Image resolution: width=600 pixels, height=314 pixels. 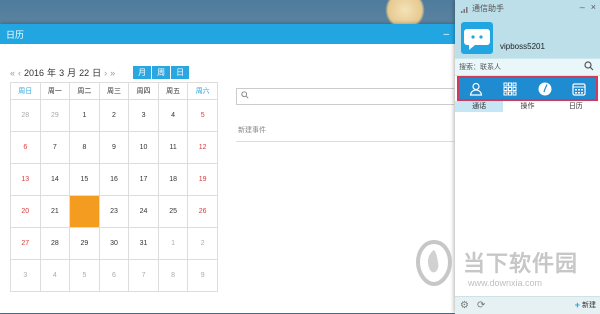 What do you see at coordinates (488, 8) in the screenshot?
I see `app-title-text: 通信助手` at bounding box center [488, 8].